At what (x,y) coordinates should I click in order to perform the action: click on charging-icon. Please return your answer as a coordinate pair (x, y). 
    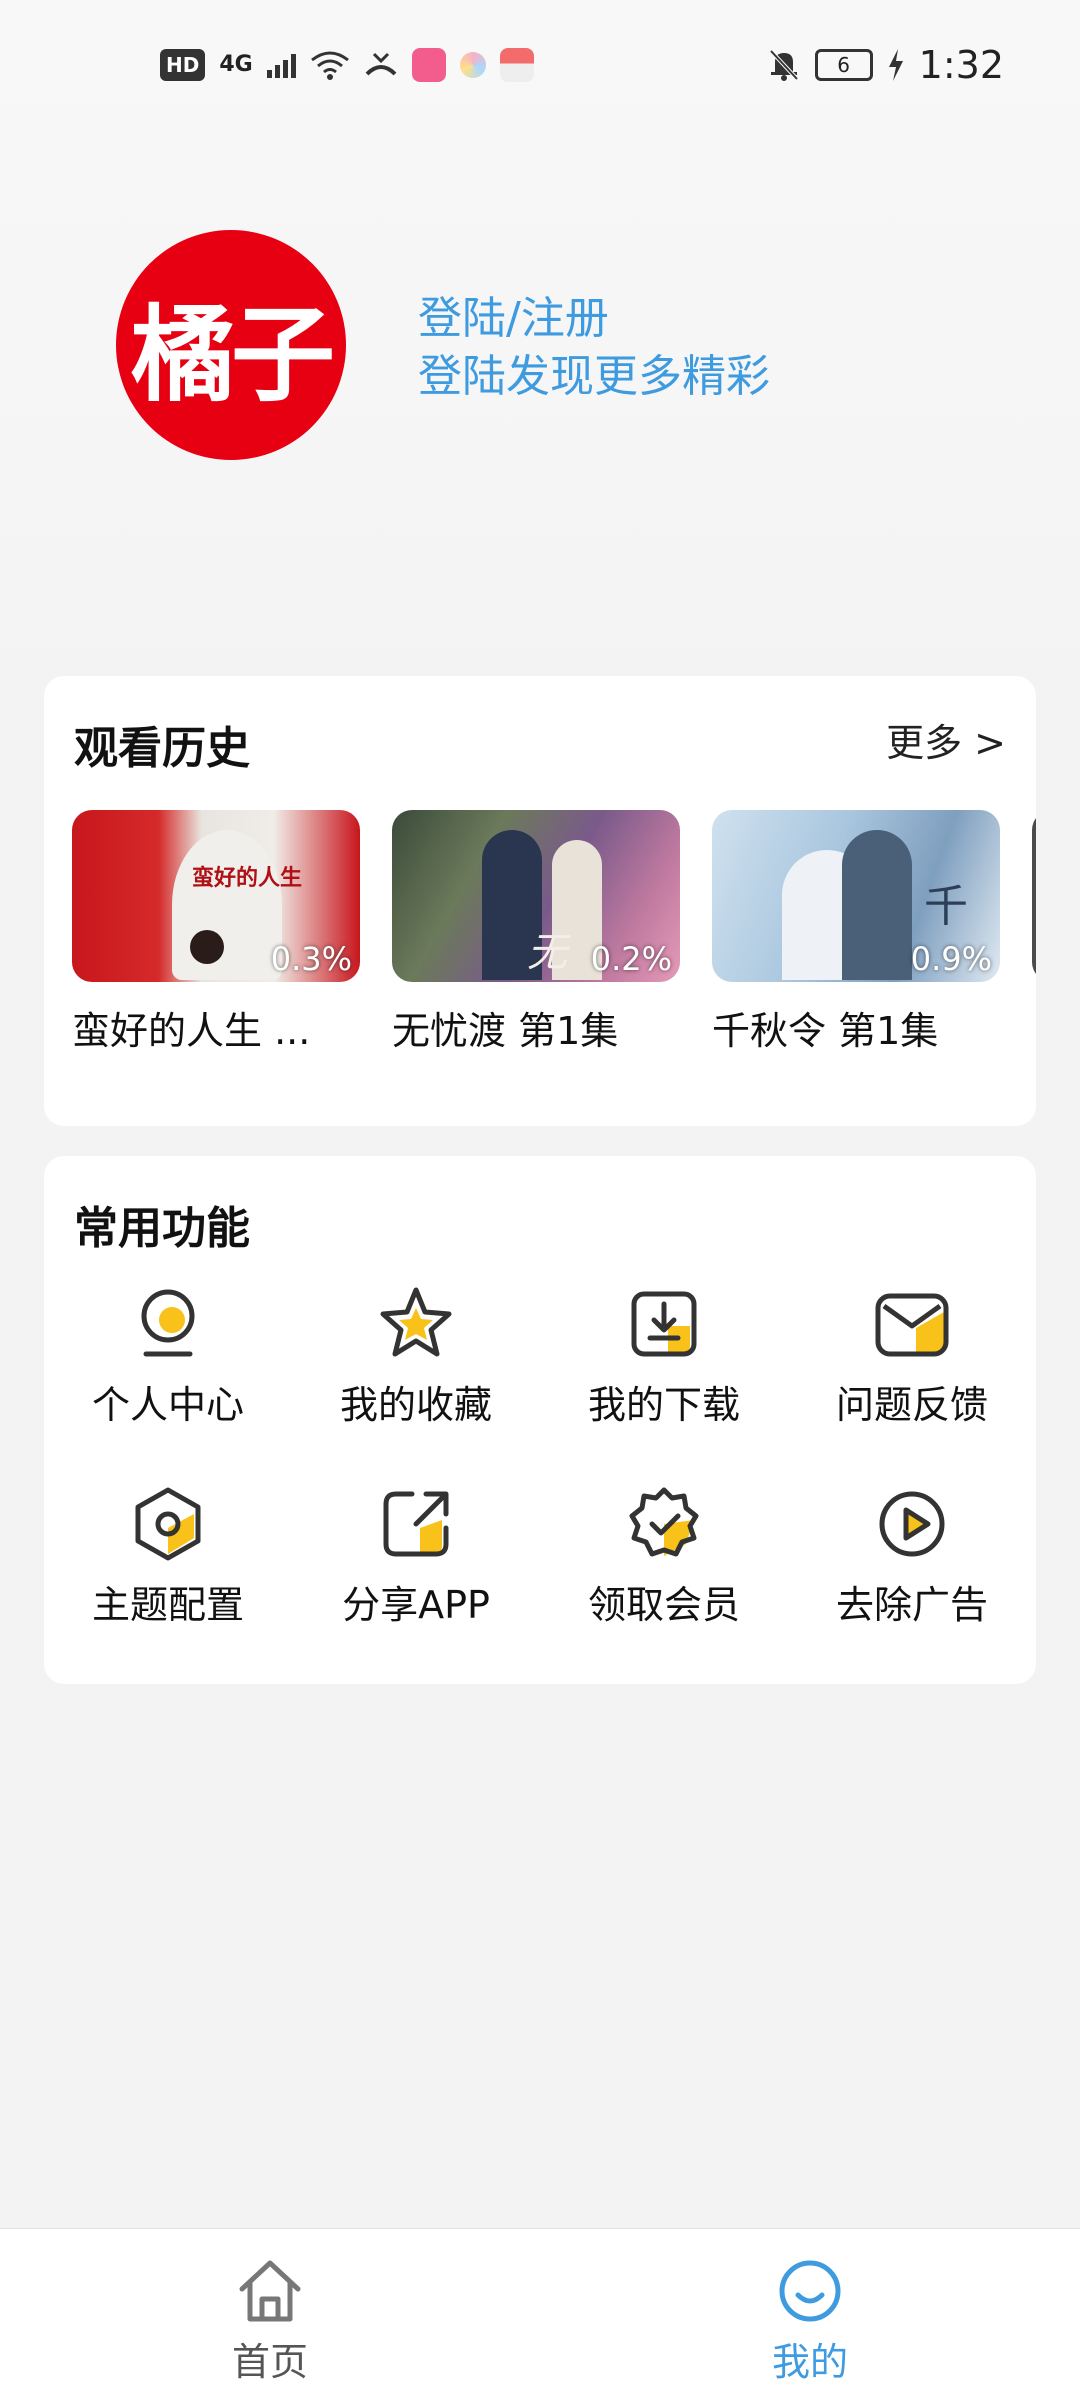
    Looking at the image, I should click on (895, 65).